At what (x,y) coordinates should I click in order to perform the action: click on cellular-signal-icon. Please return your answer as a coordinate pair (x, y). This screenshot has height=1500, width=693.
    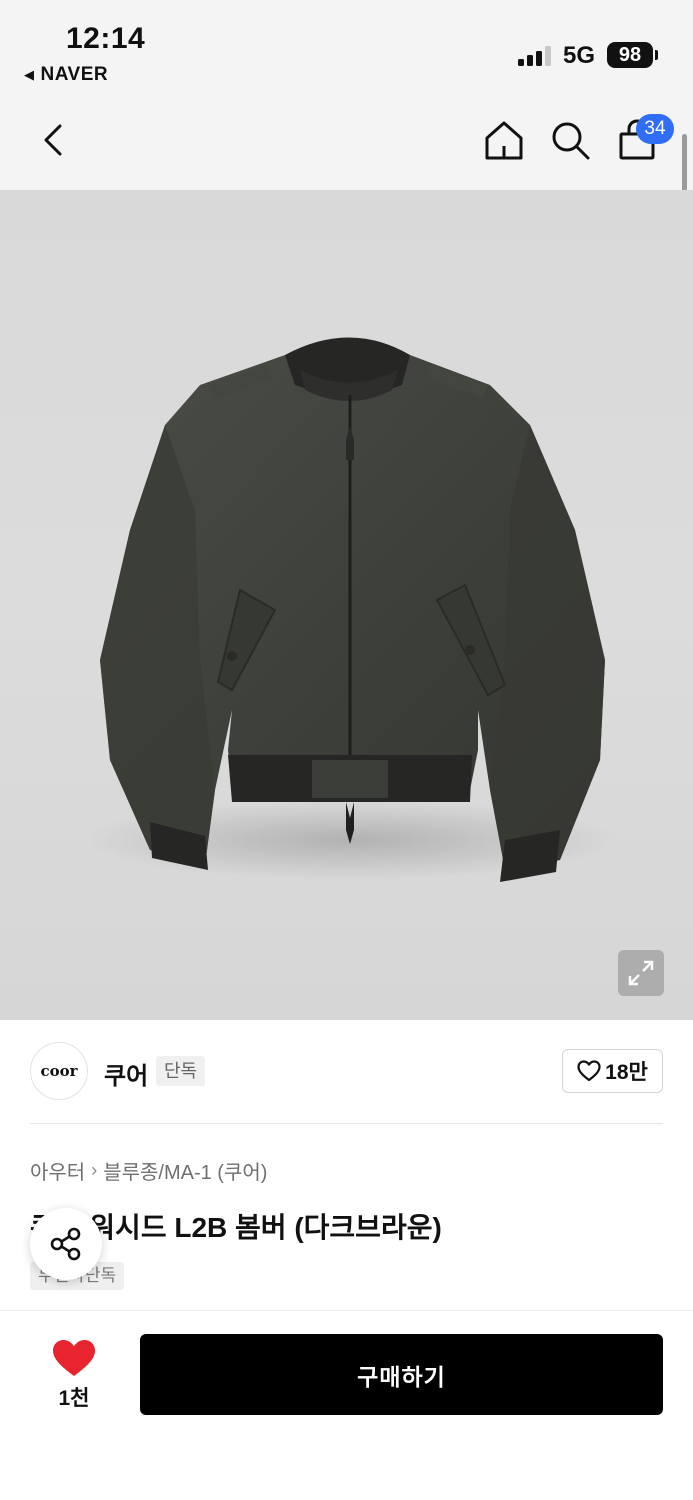
    Looking at the image, I should click on (534, 56).